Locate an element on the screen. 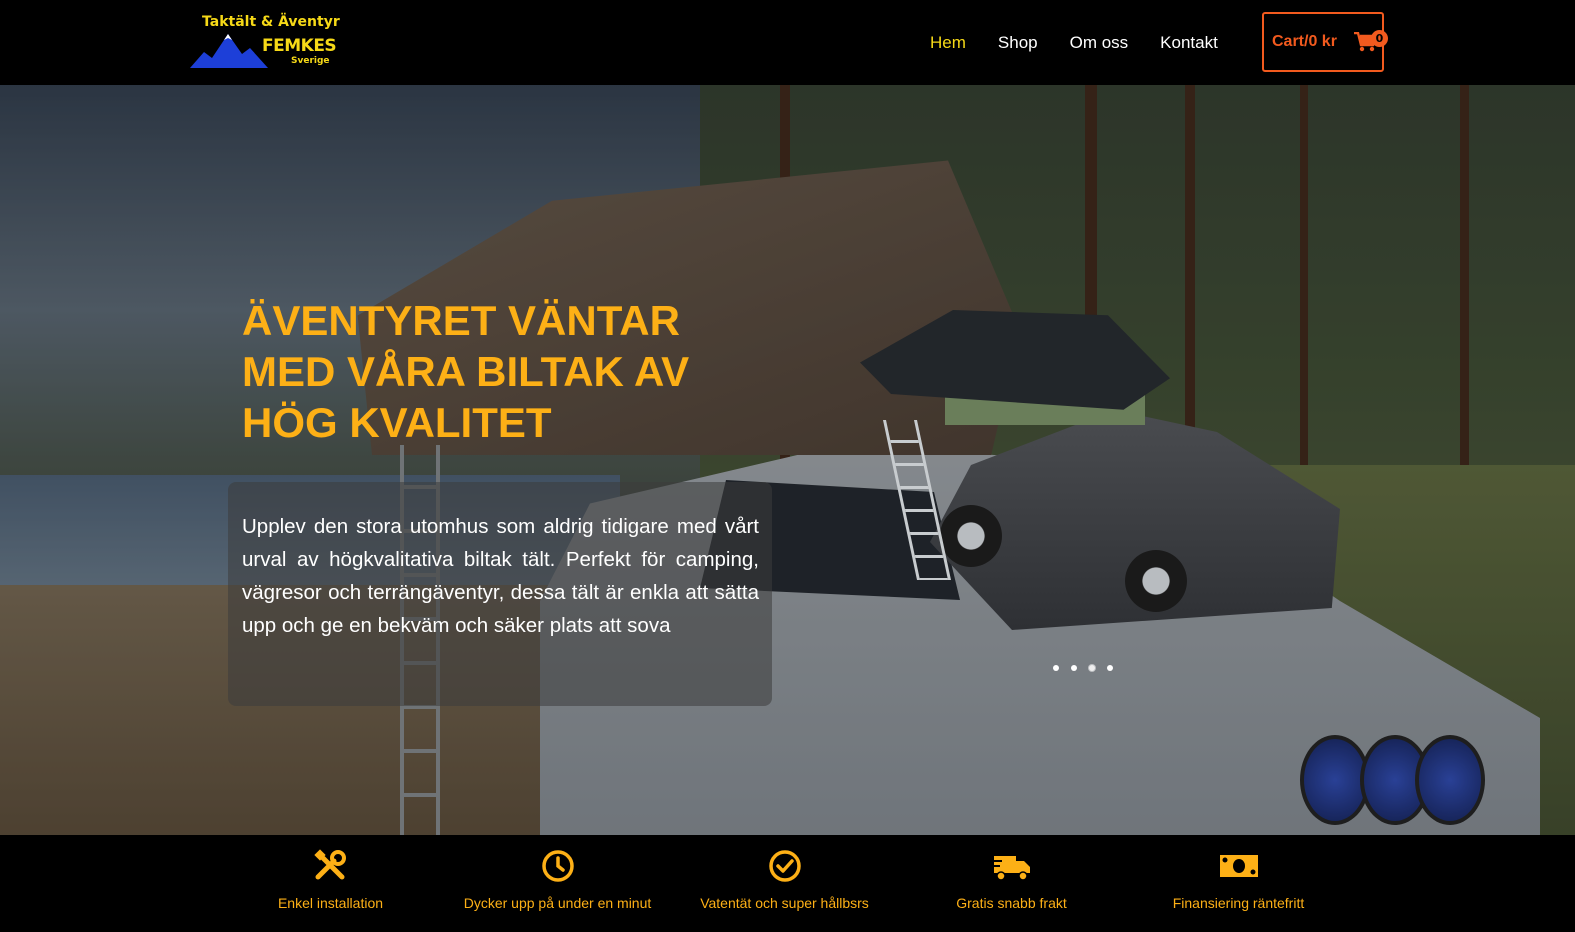 This screenshot has height=932, width=1575. product-image is located at coordinates (1100, 475).